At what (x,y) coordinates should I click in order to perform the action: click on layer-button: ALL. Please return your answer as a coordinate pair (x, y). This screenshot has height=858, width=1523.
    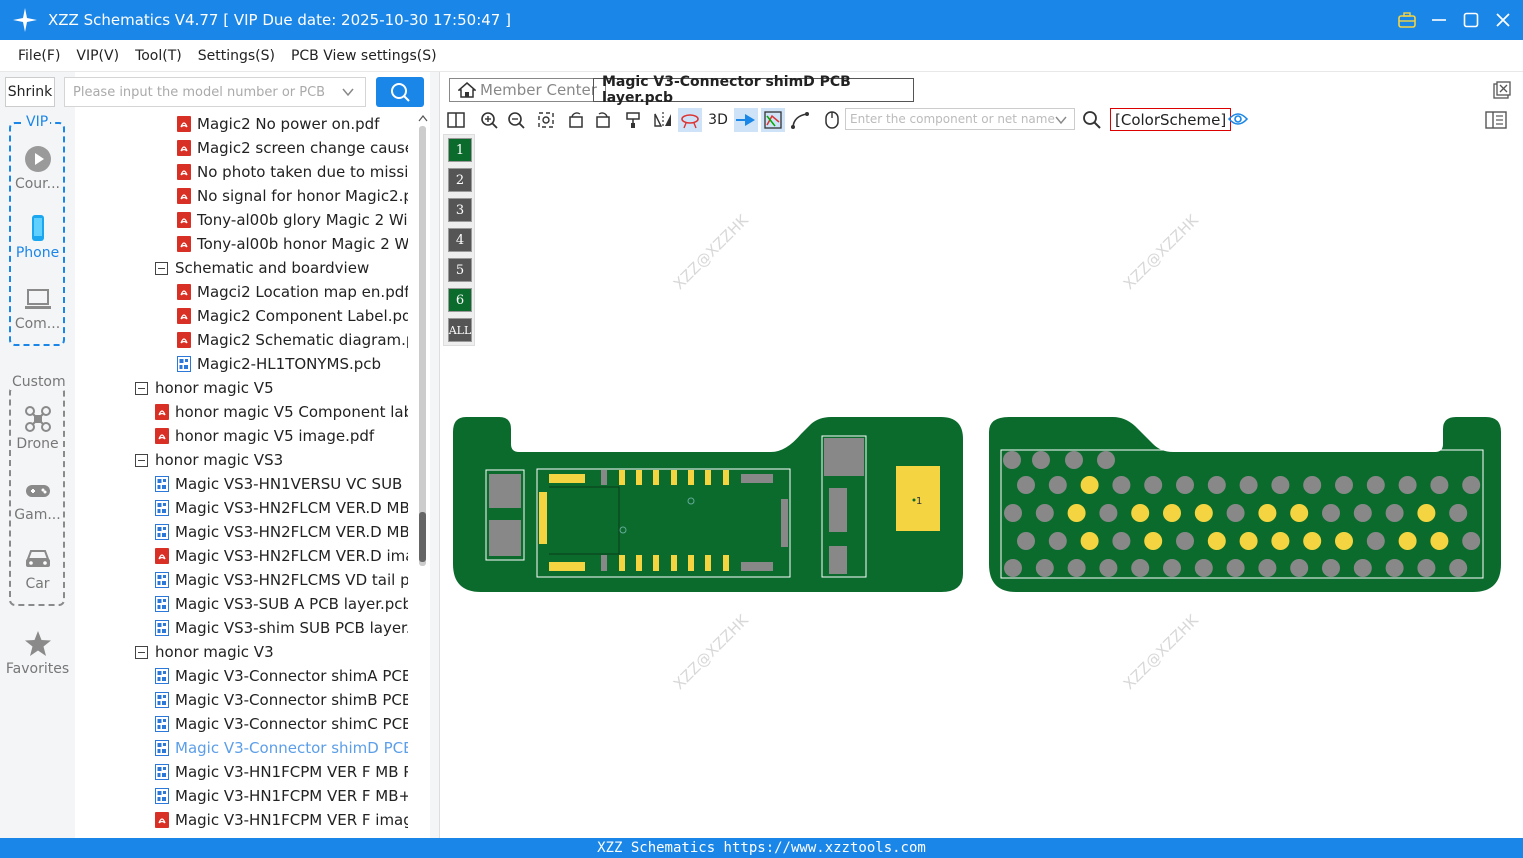
    Looking at the image, I should click on (460, 330).